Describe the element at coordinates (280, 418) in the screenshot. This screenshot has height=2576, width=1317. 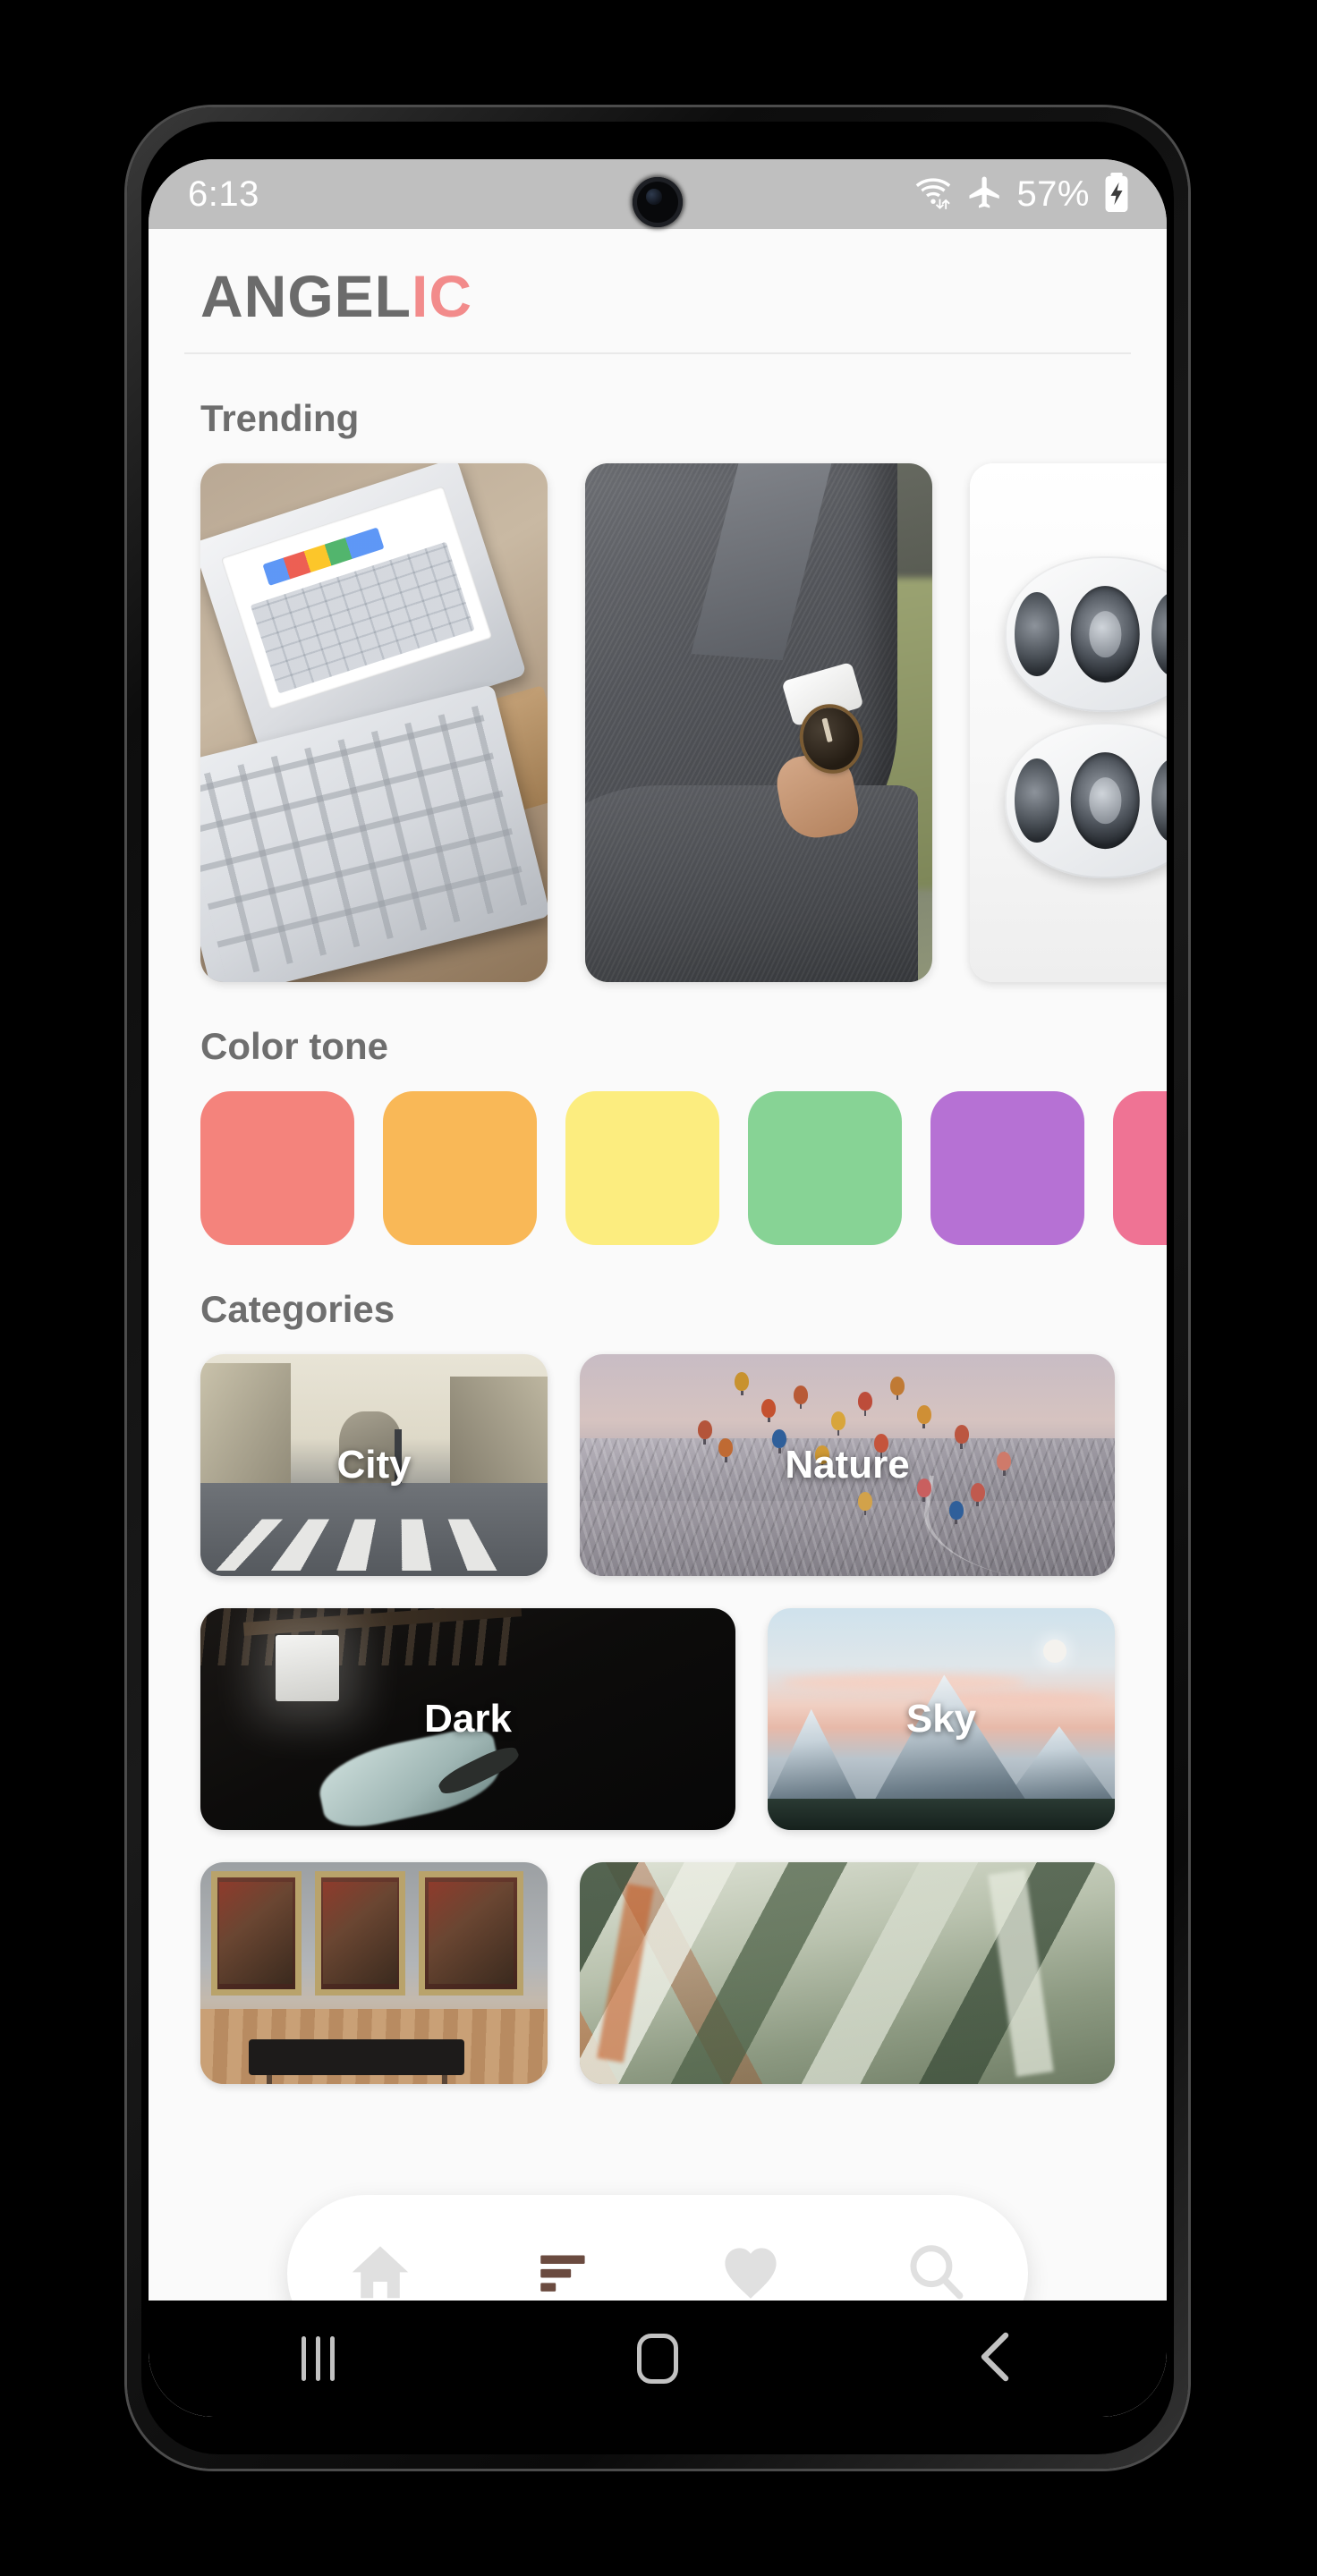
I see `trending-section-title: Trending` at that location.